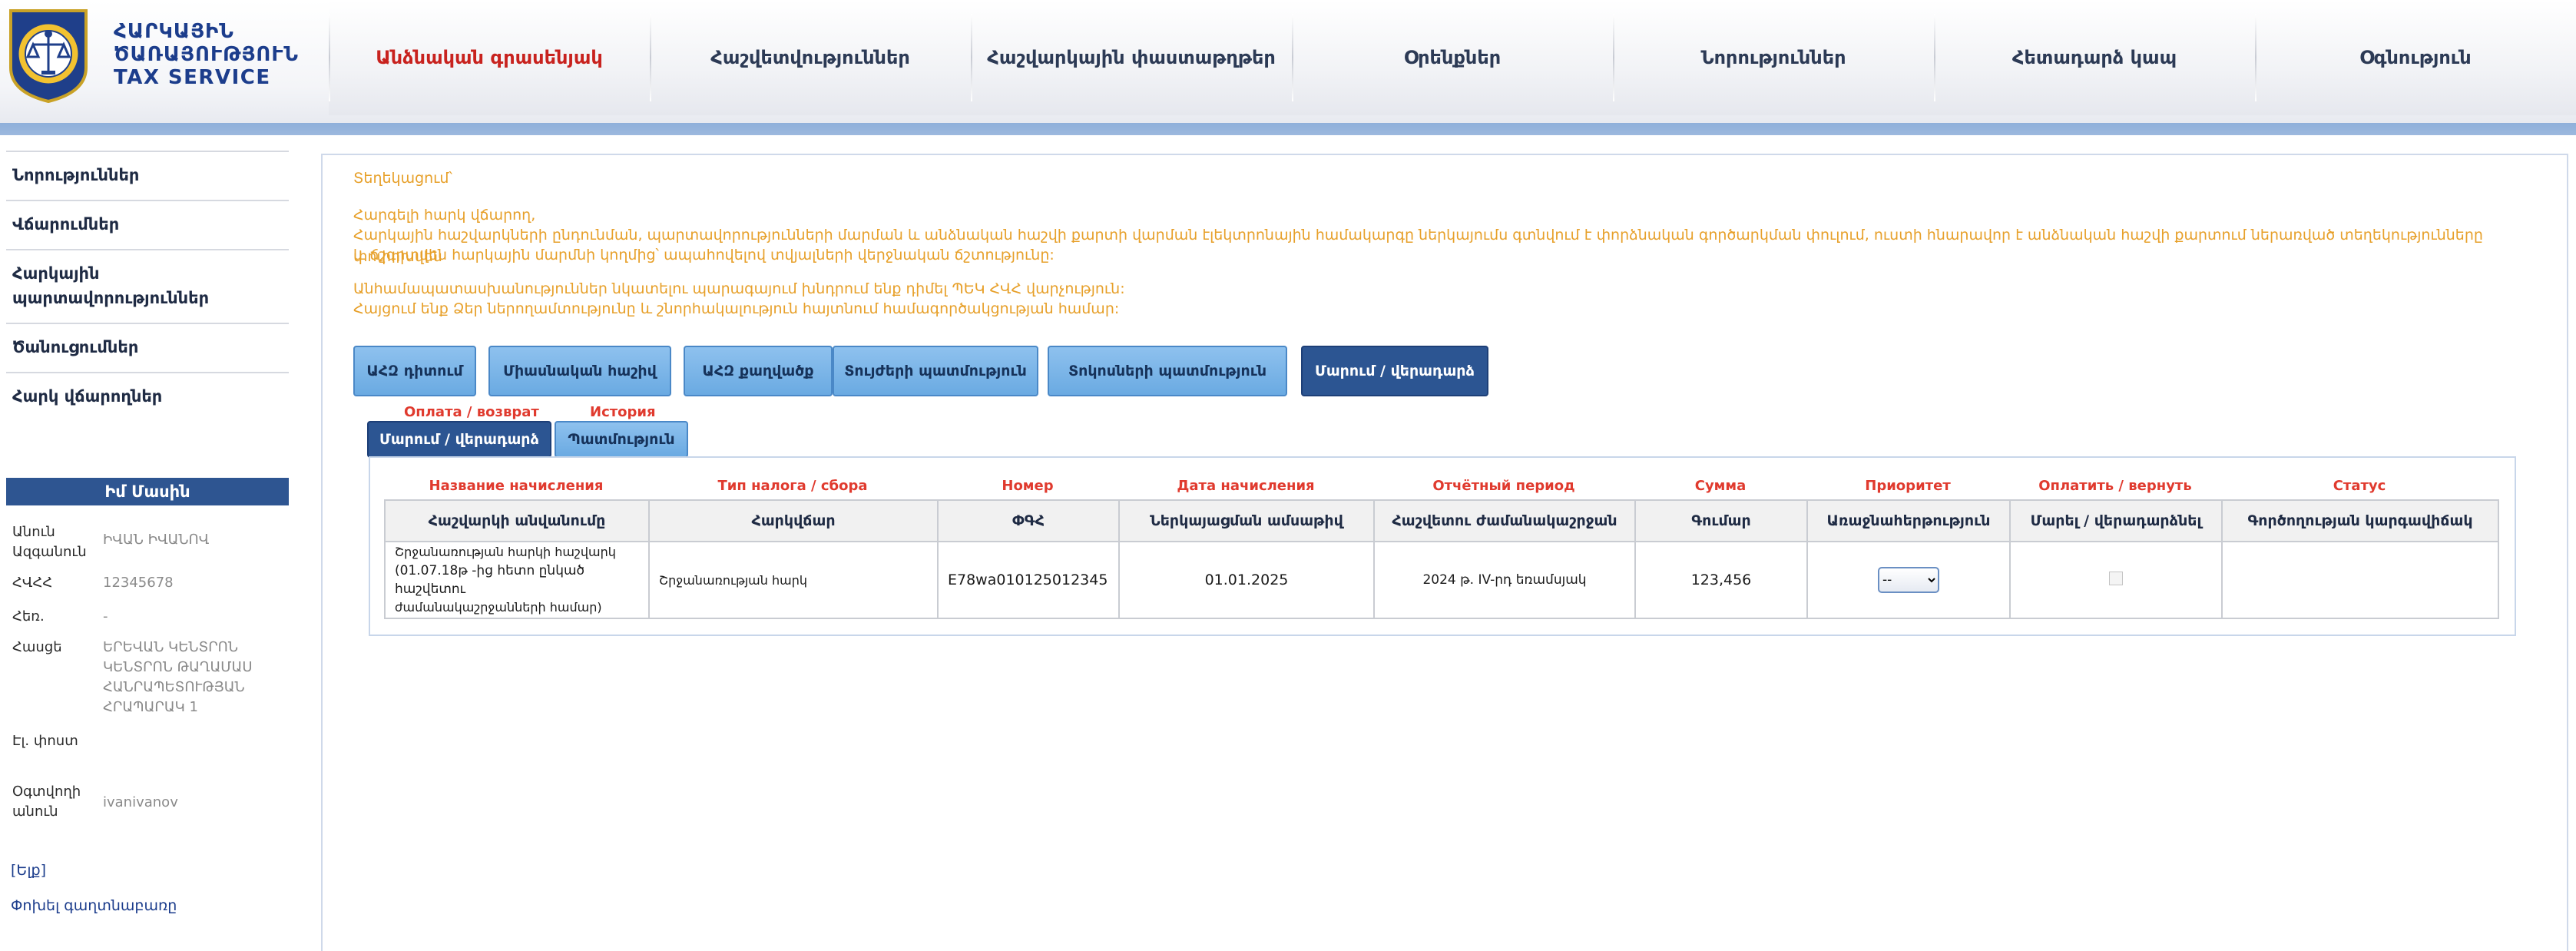  Describe the element at coordinates (2360, 520) in the screenshot. I see `col-status: Գործողության կարգավիճակ` at that location.